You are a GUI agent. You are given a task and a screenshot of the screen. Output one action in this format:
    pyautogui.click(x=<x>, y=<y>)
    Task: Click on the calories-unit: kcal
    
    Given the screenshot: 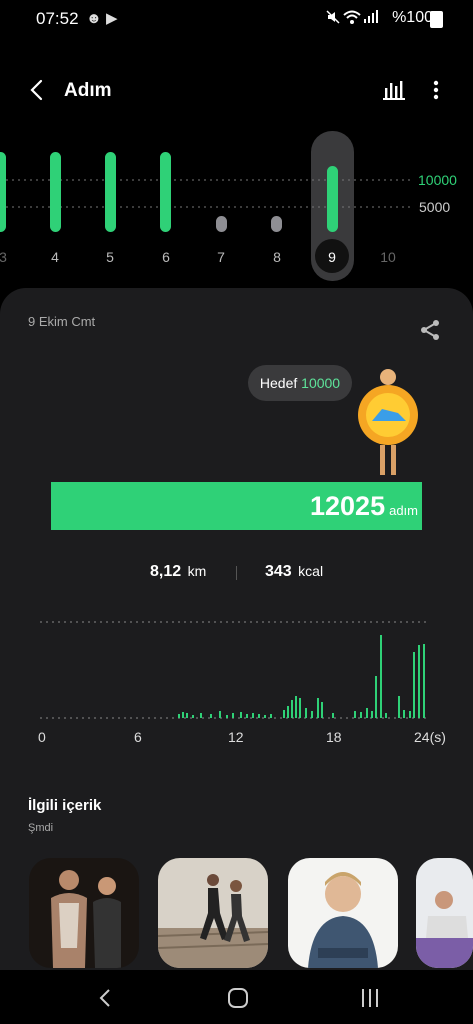 What is the action you would take?
    pyautogui.click(x=311, y=571)
    